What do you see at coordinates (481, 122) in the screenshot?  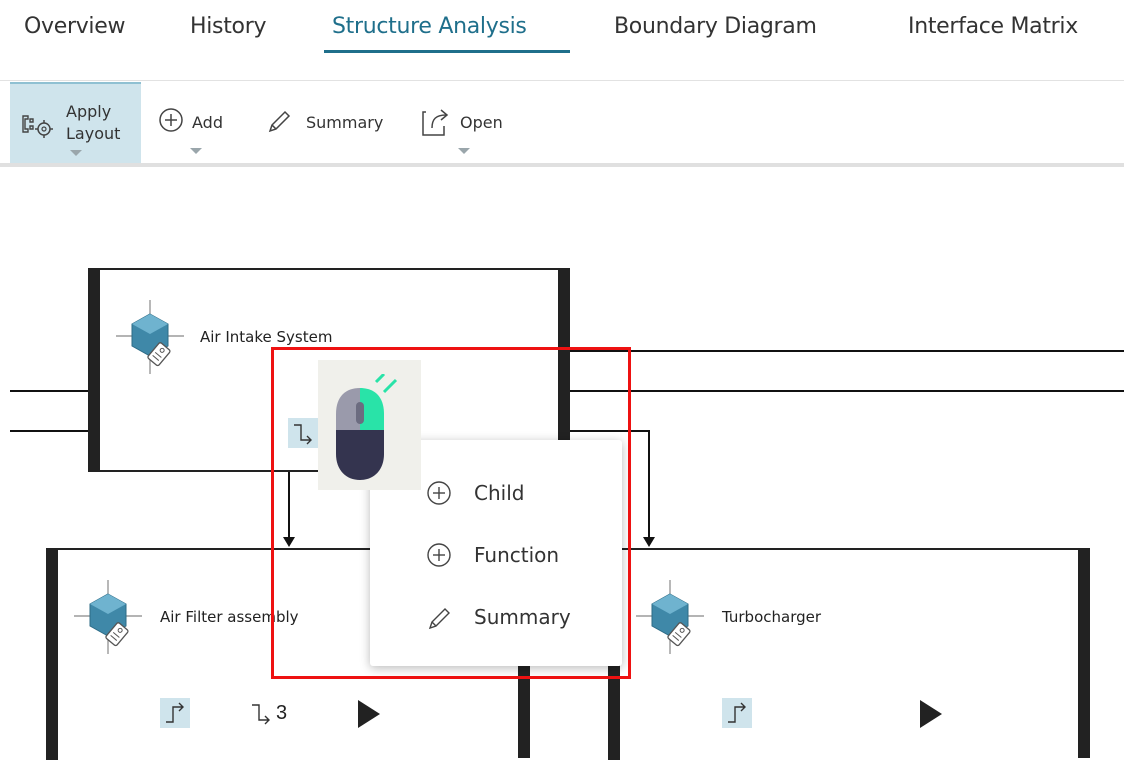 I see `open-label: Open` at bounding box center [481, 122].